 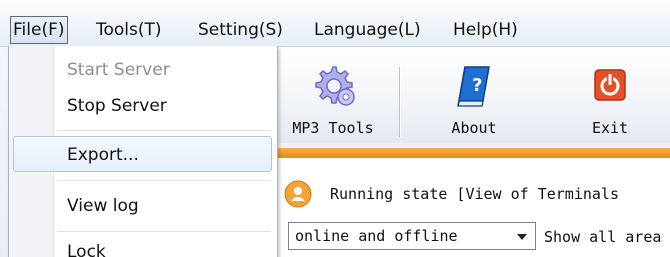 What do you see at coordinates (118, 70) in the screenshot?
I see `menu-item-start-server: Start Server` at bounding box center [118, 70].